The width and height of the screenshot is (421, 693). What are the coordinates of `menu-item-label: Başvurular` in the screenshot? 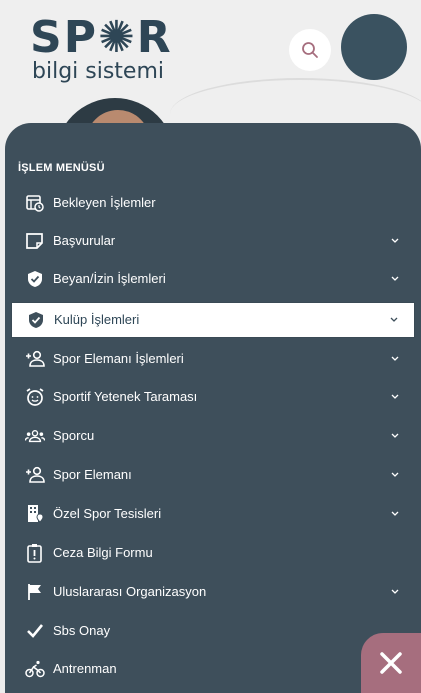 It's located at (84, 240).